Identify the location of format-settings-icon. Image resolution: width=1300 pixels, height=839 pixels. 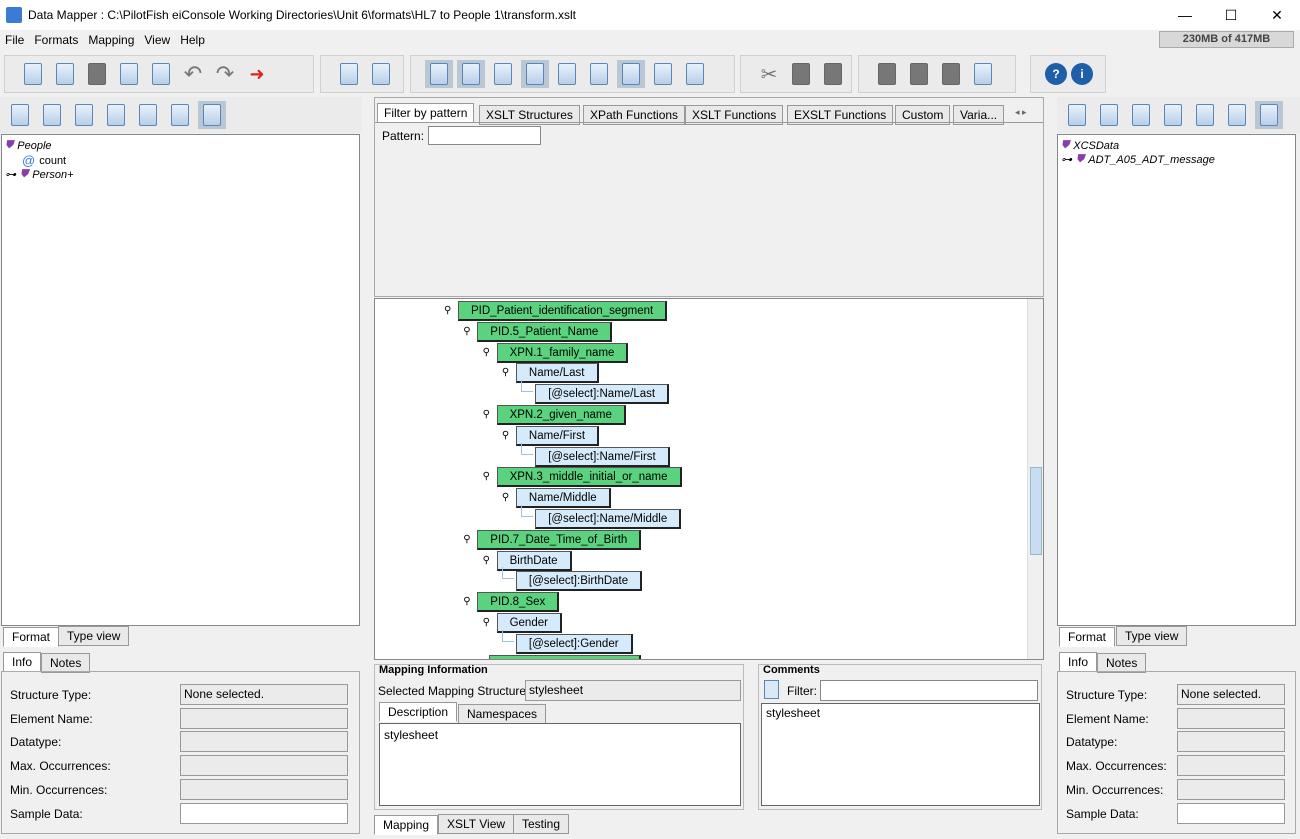
(381, 74).